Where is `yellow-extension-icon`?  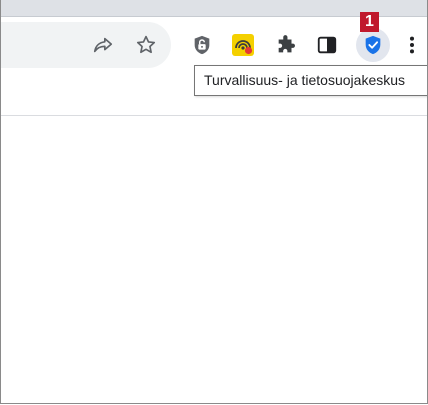
yellow-extension-icon is located at coordinates (243, 45).